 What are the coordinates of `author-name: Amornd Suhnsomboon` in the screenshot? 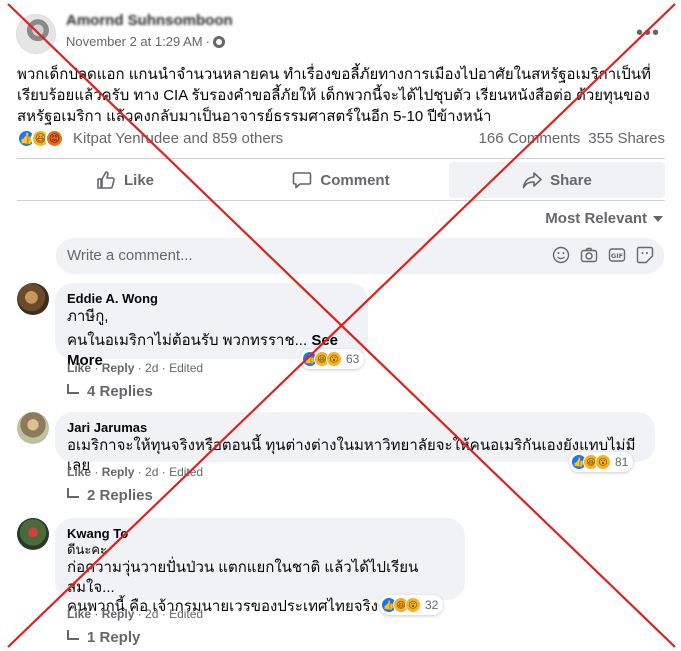 It's located at (149, 20).